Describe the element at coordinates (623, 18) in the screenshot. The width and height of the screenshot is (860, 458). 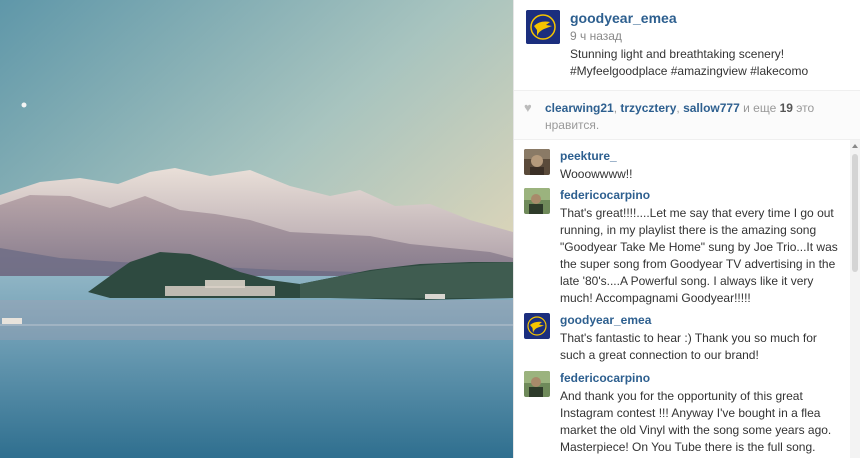
I see `post-author: goodyear_emea` at that location.